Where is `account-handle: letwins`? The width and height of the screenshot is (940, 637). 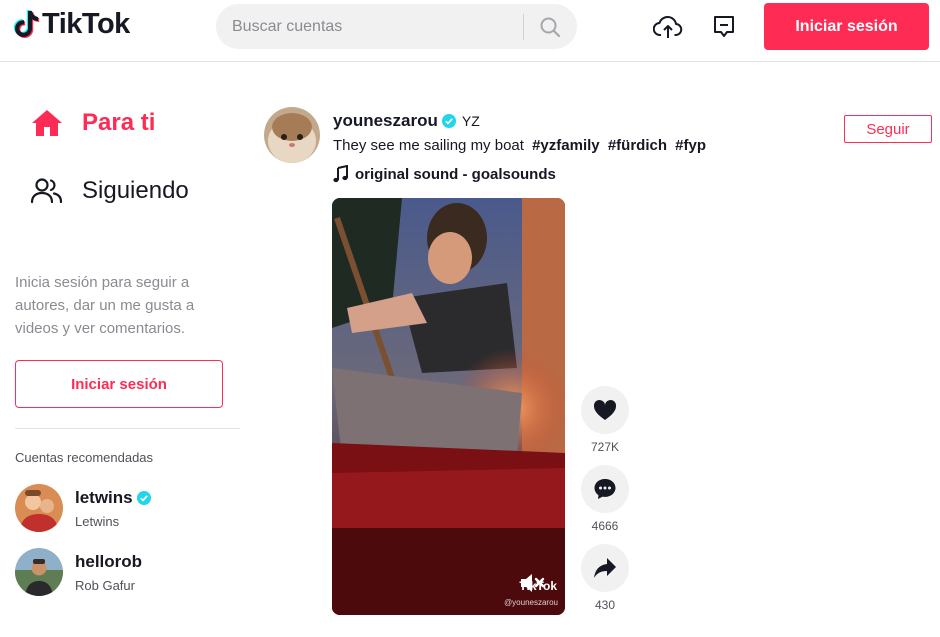 account-handle: letwins is located at coordinates (104, 497).